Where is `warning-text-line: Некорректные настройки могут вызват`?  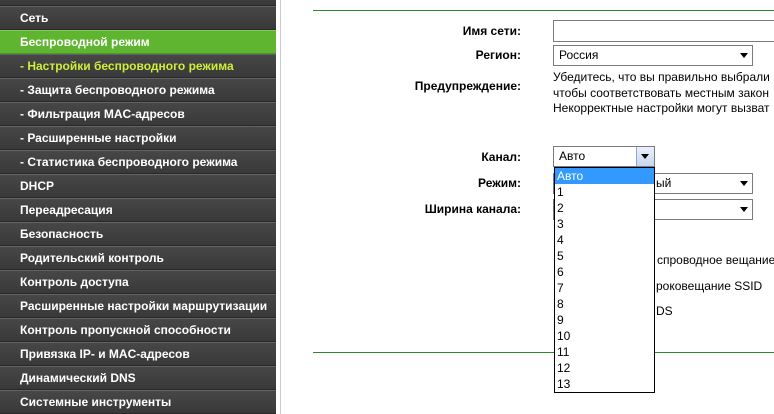
warning-text-line: Некорректные настройки могут вызват is located at coordinates (661, 108).